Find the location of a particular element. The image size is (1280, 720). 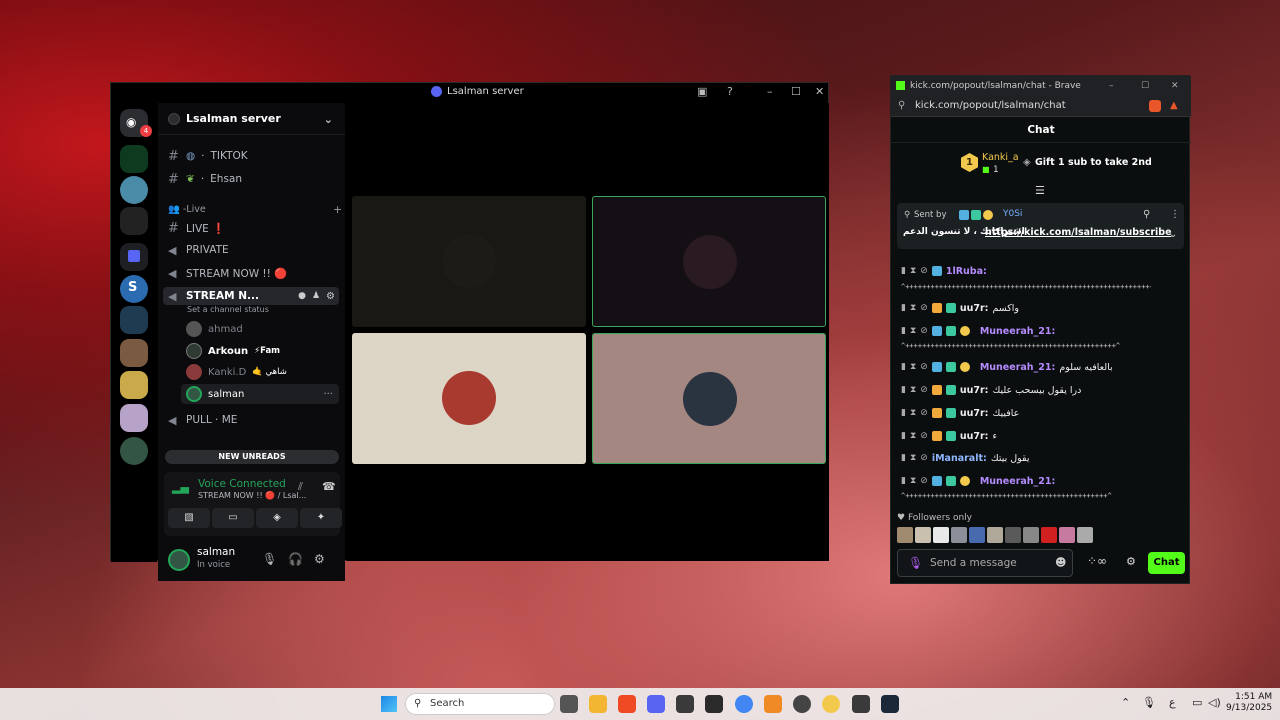

pinned-link: https://kick.com/lsalman/subscribe is located at coordinates (1078, 232).